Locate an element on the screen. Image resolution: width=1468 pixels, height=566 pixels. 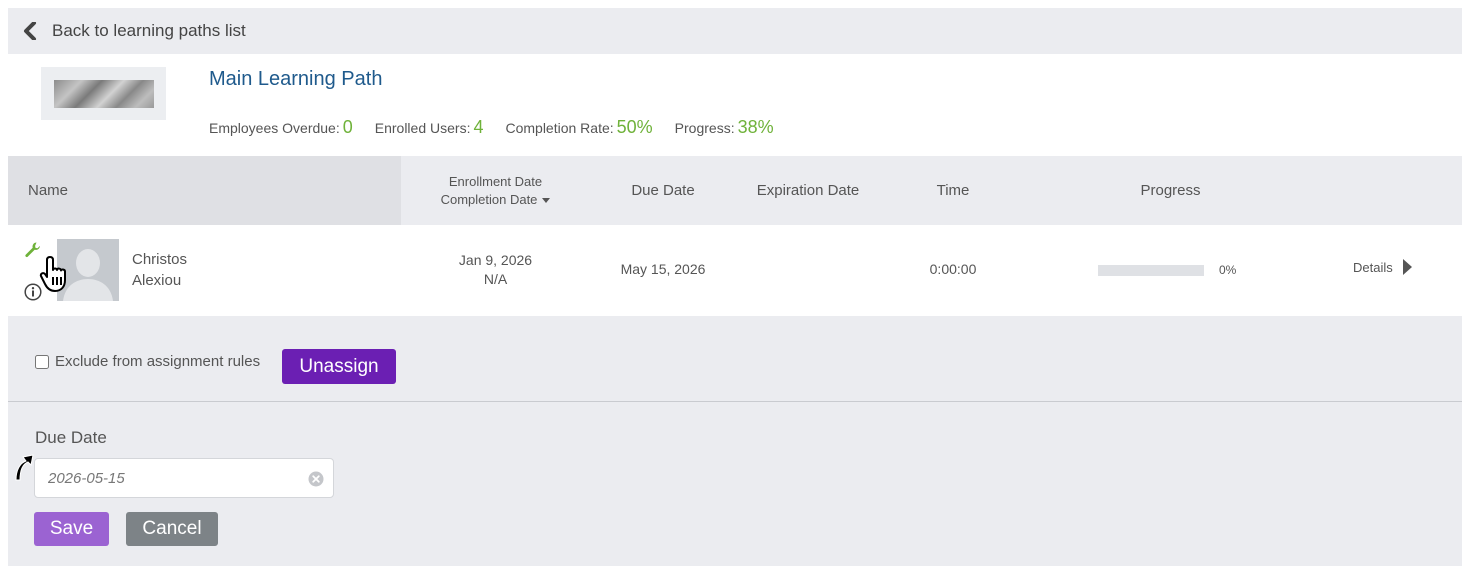
exclude-rules-option: Exclude from assignment rules is located at coordinates (147, 361).